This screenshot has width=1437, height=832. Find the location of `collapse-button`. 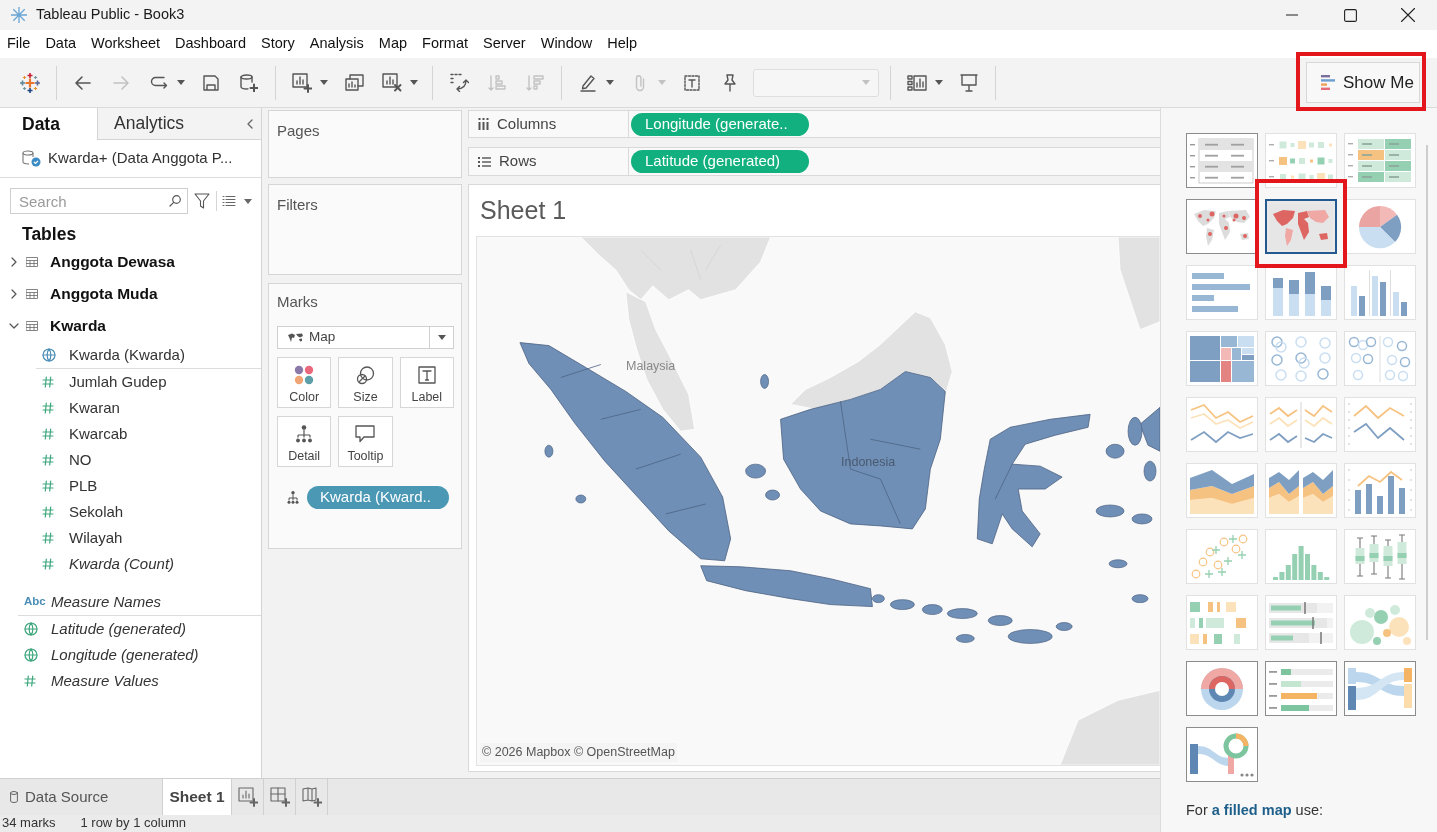

collapse-button is located at coordinates (250, 124).